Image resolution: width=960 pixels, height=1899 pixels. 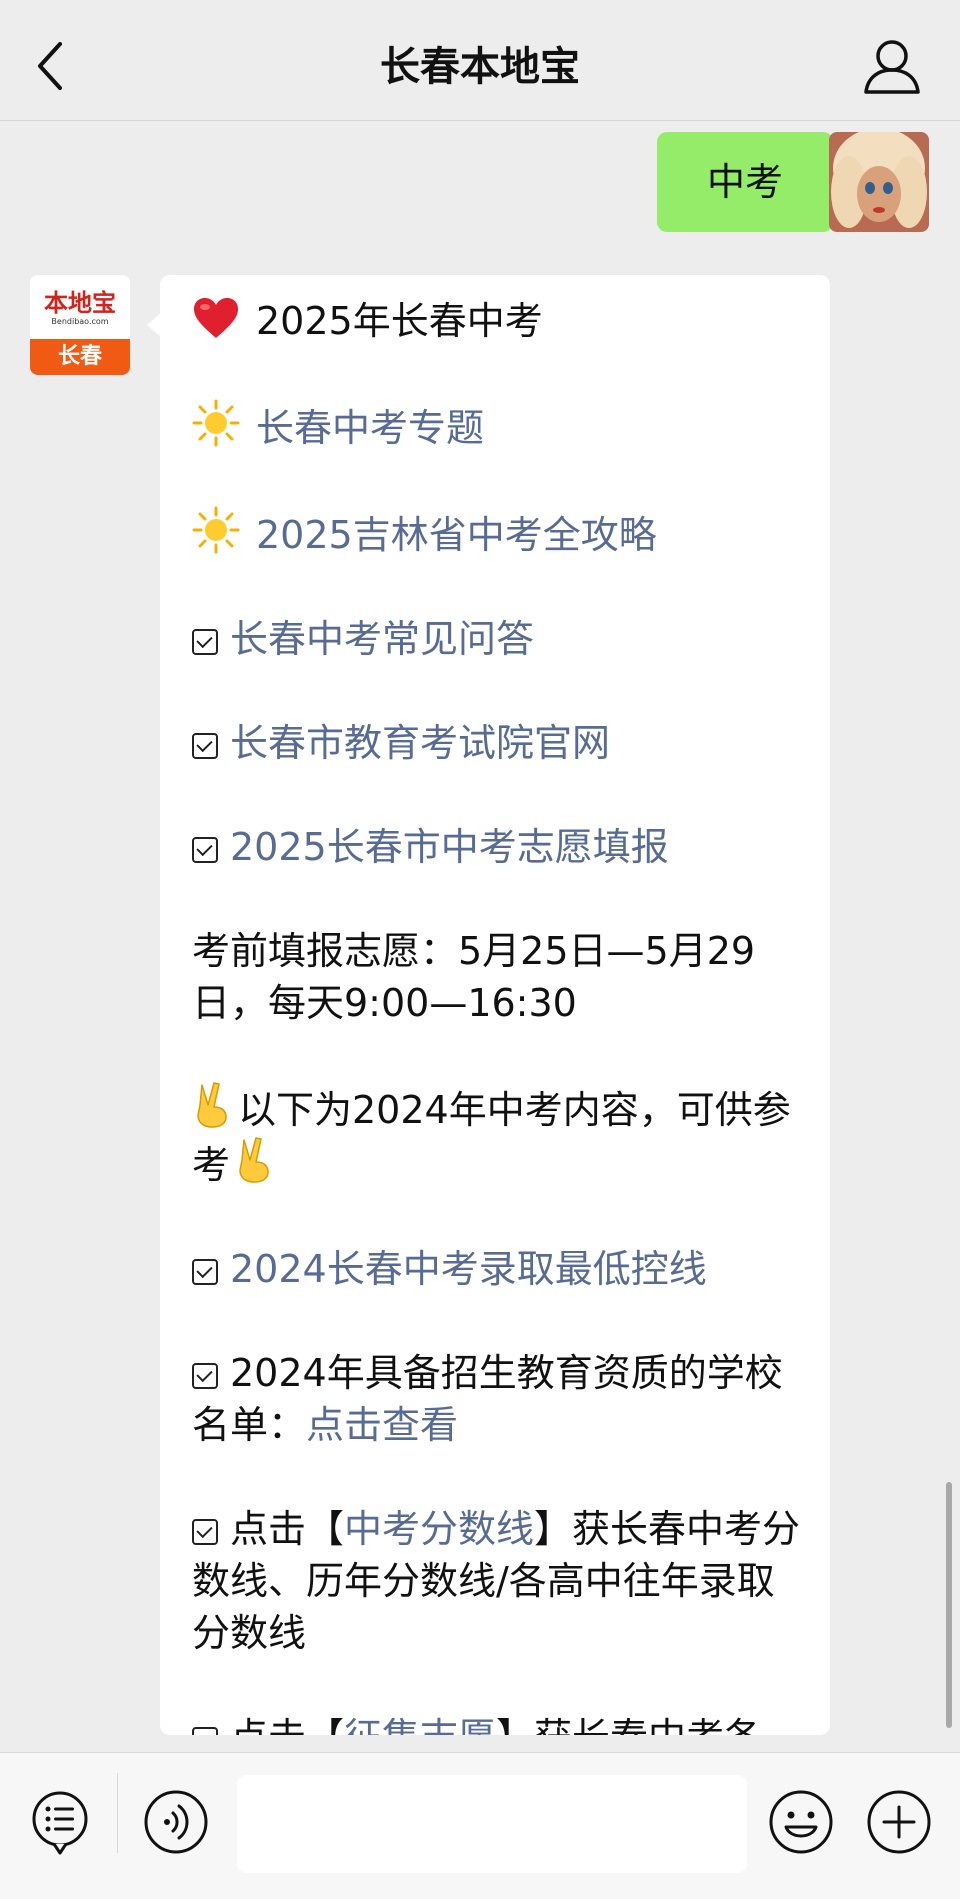 I want to click on menu-list-icon, so click(x=60, y=1823).